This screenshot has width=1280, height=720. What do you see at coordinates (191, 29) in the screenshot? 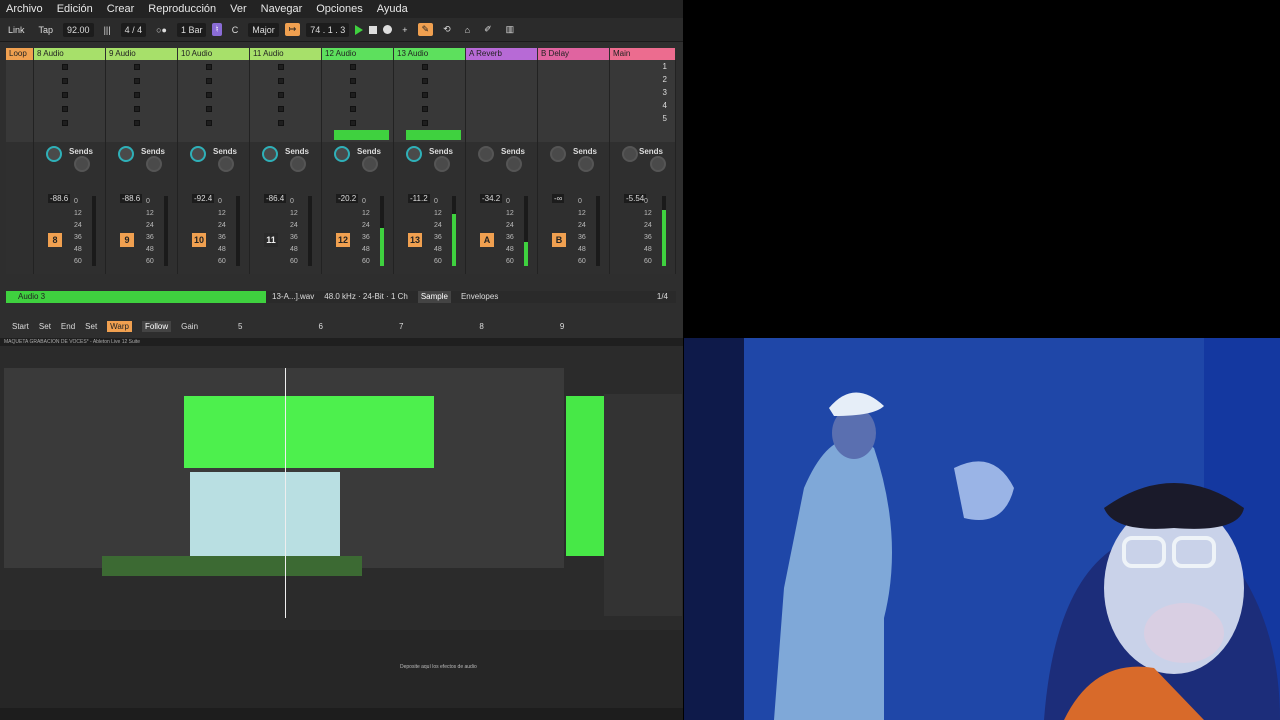
I see `quantize-select: 1 Bar` at bounding box center [191, 29].